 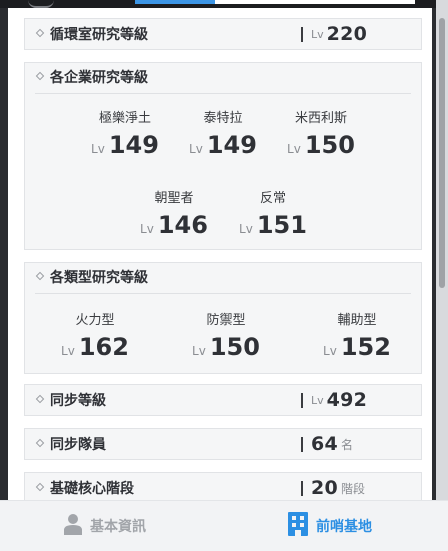 I want to click on company-stat-abnormal: 反常 Lv 151, so click(x=273, y=214).